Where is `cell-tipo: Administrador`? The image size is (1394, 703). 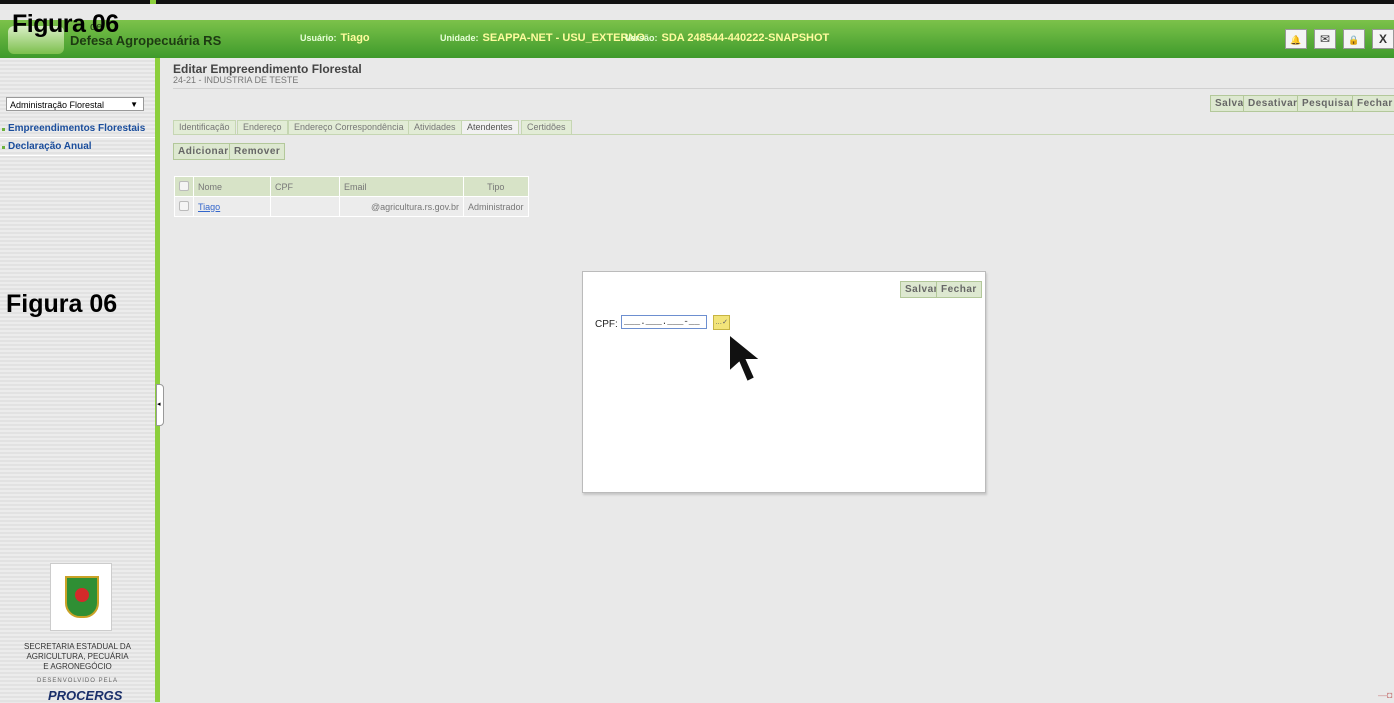 cell-tipo: Administrador is located at coordinates (496, 206).